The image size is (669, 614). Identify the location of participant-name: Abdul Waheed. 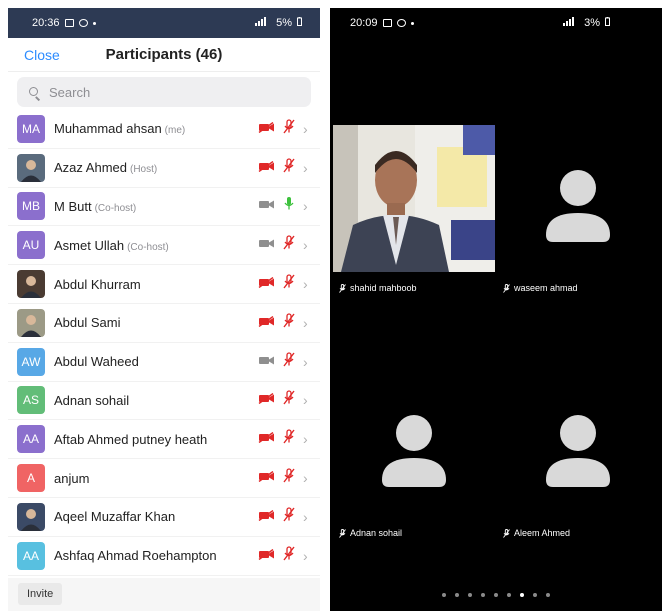
(96, 362).